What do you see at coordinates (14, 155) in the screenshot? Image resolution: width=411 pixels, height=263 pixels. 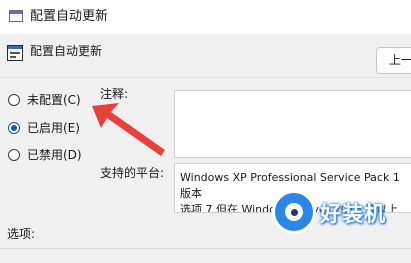 I see `radio-disabled-indicator` at bounding box center [14, 155].